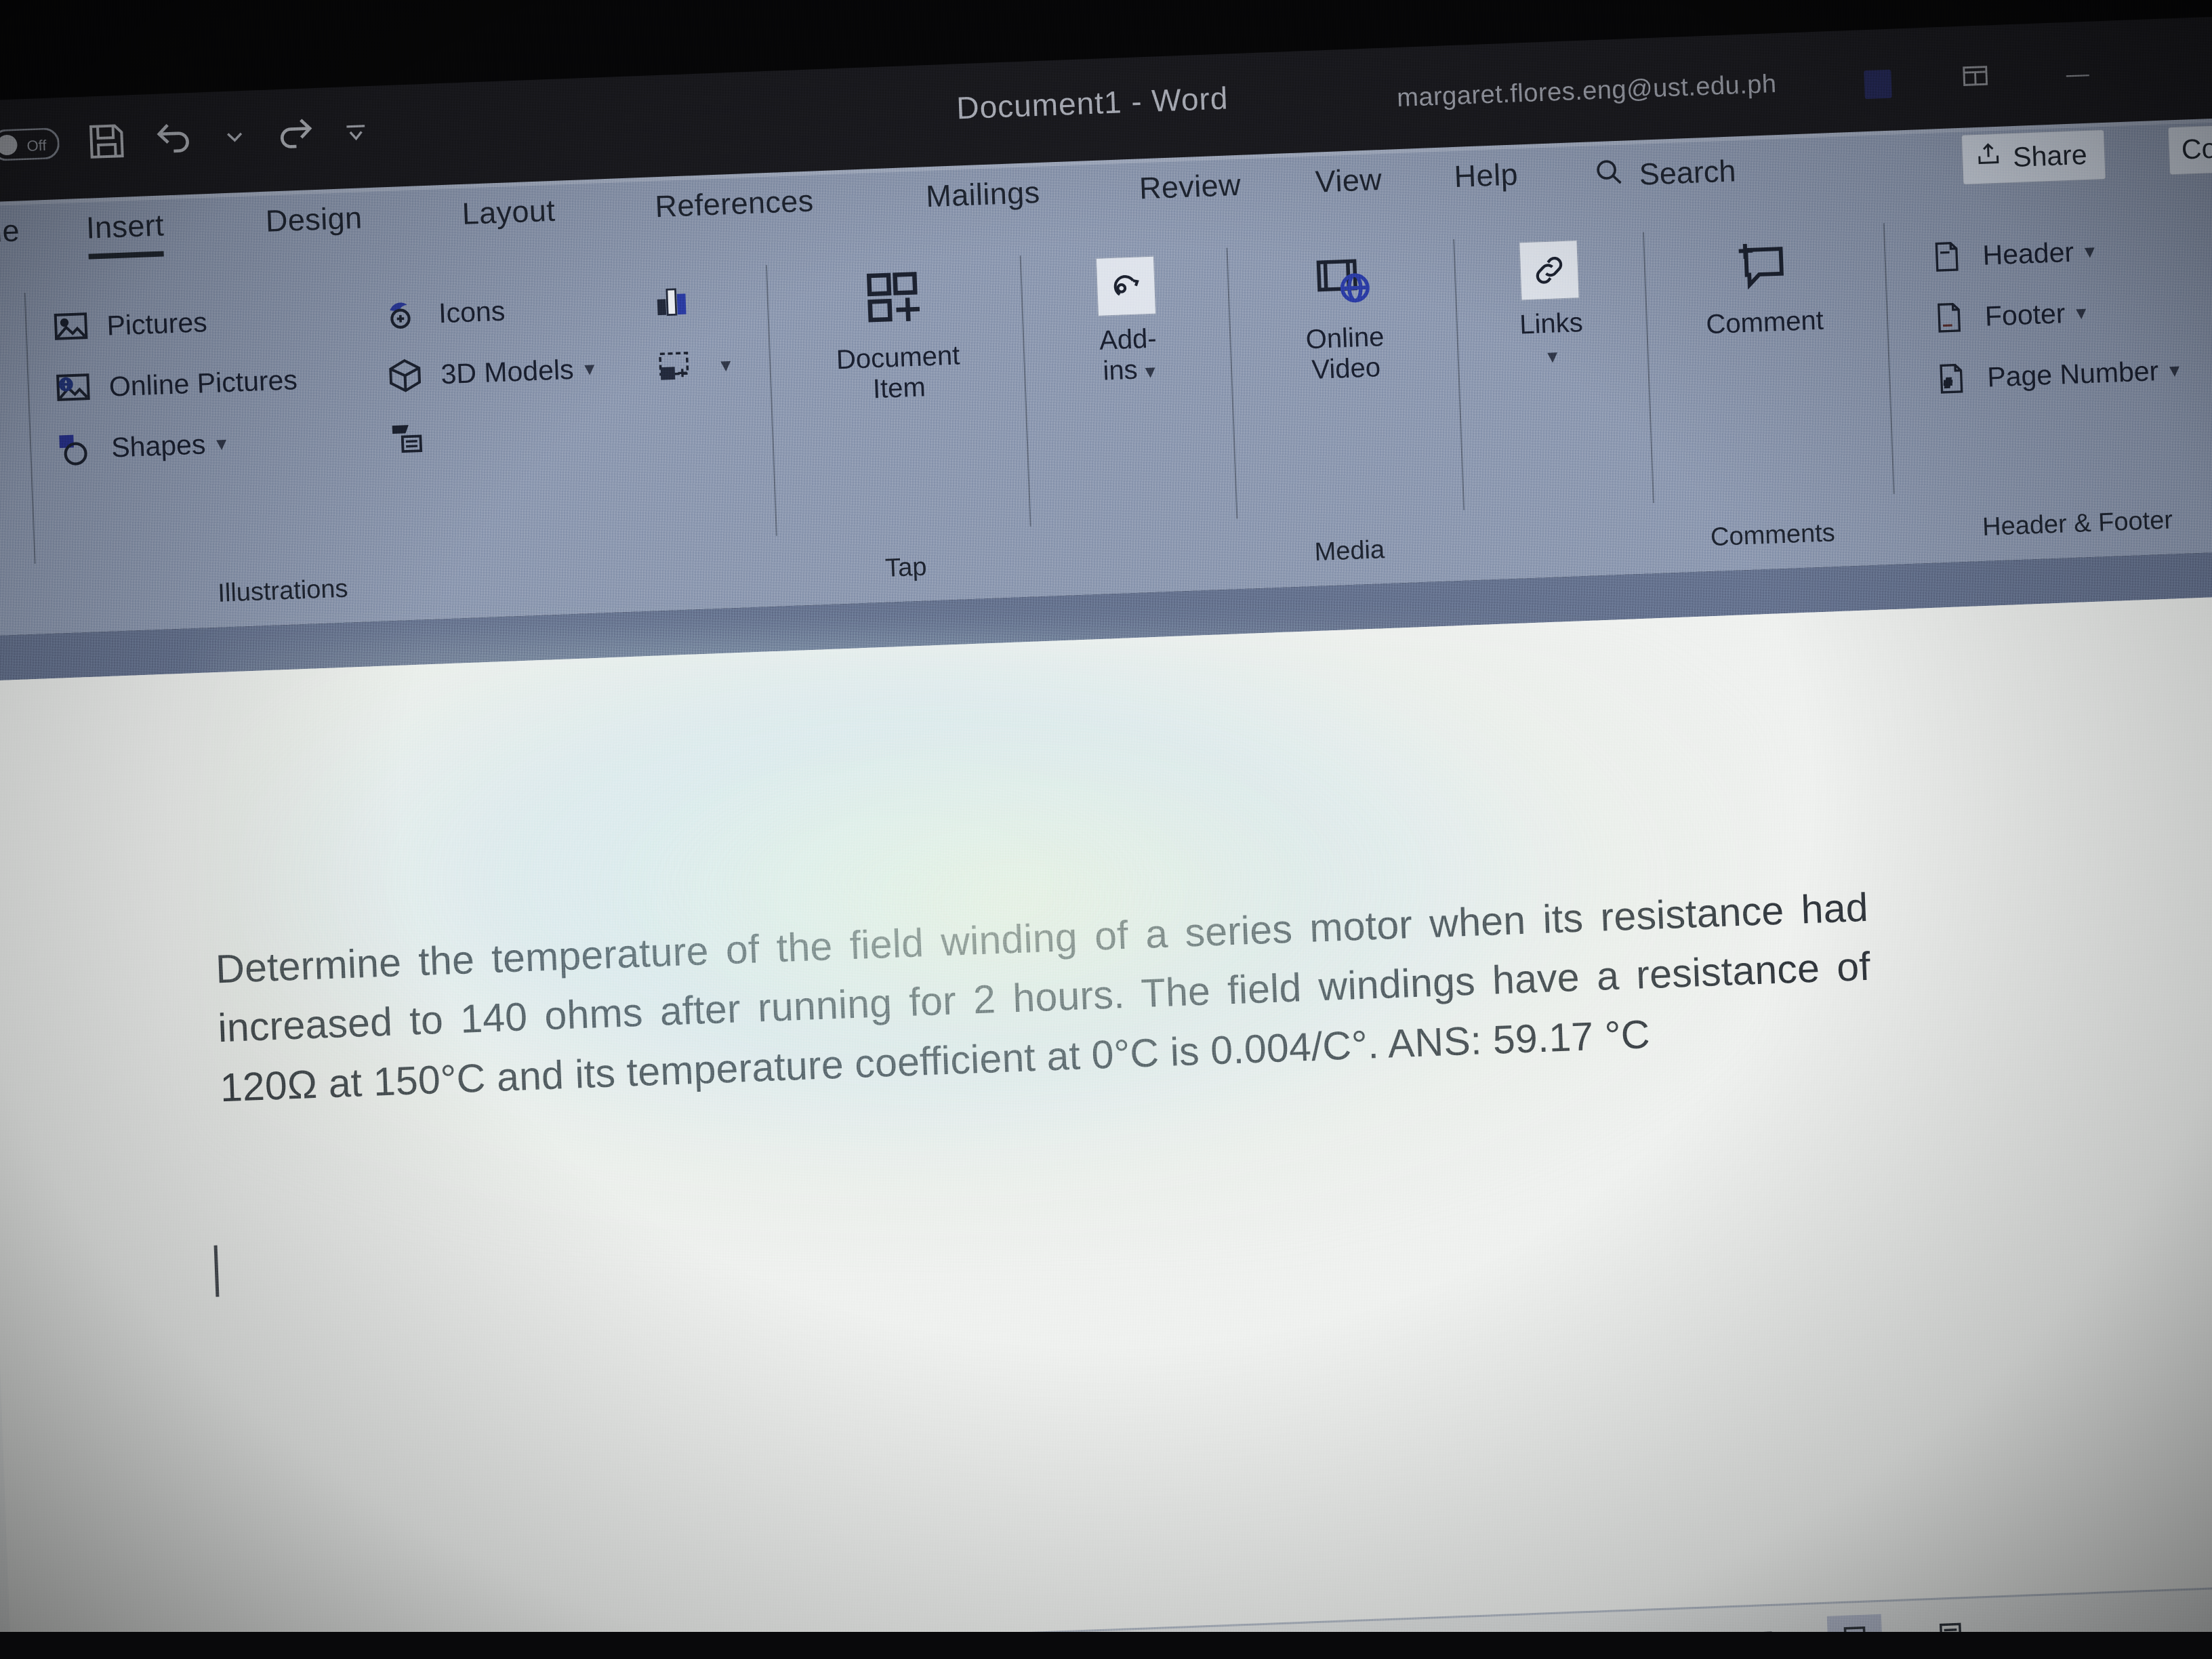 The height and width of the screenshot is (1659, 2212). What do you see at coordinates (906, 567) in the screenshot?
I see `group-label-tap: Tap` at bounding box center [906, 567].